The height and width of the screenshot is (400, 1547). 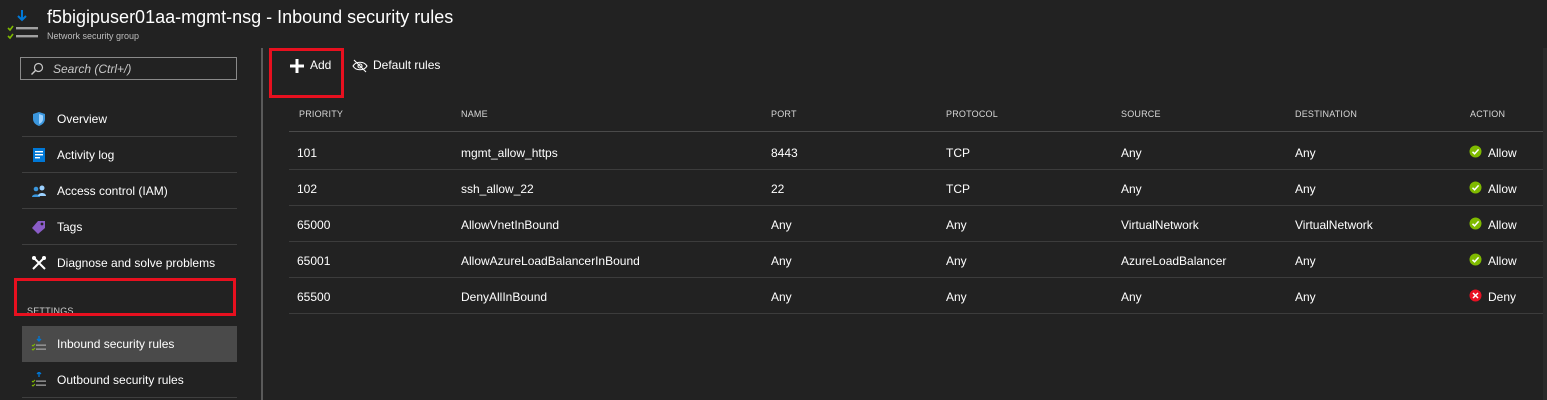 I want to click on sidebar-item-label: Diagnose and solve problems, so click(x=136, y=263).